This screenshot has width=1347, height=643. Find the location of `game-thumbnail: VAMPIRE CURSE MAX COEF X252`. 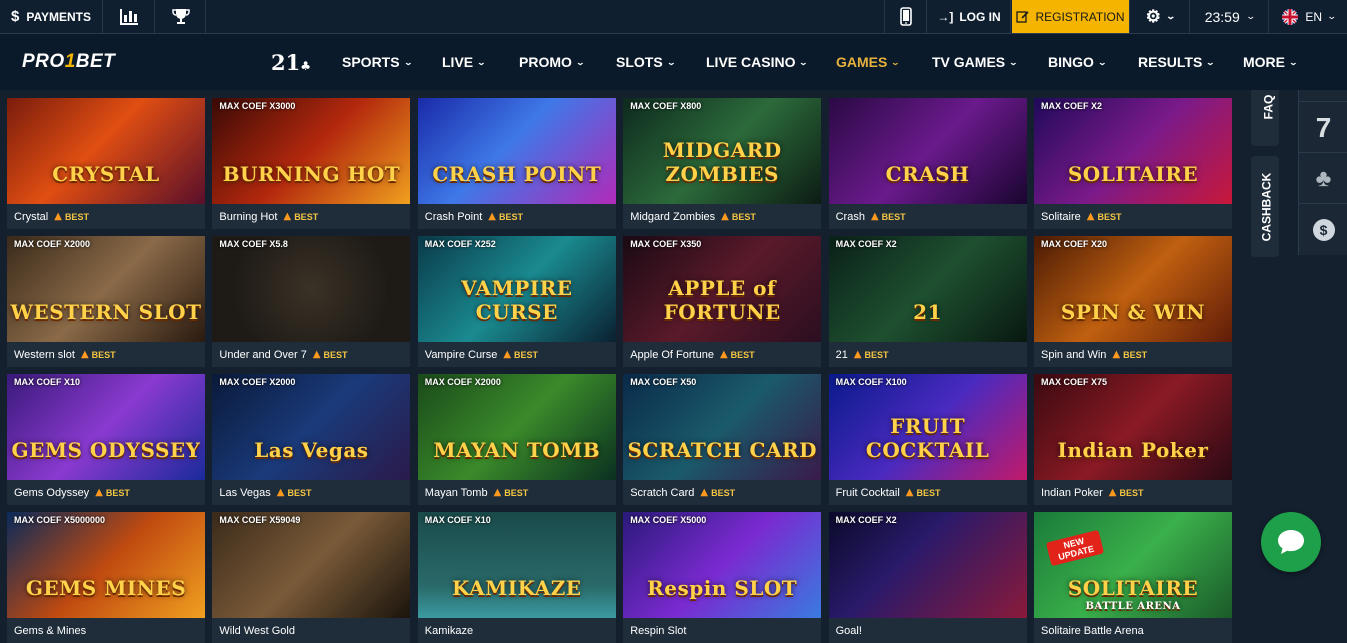

game-thumbnail: VAMPIRE CURSE MAX COEF X252 is located at coordinates (516, 289).